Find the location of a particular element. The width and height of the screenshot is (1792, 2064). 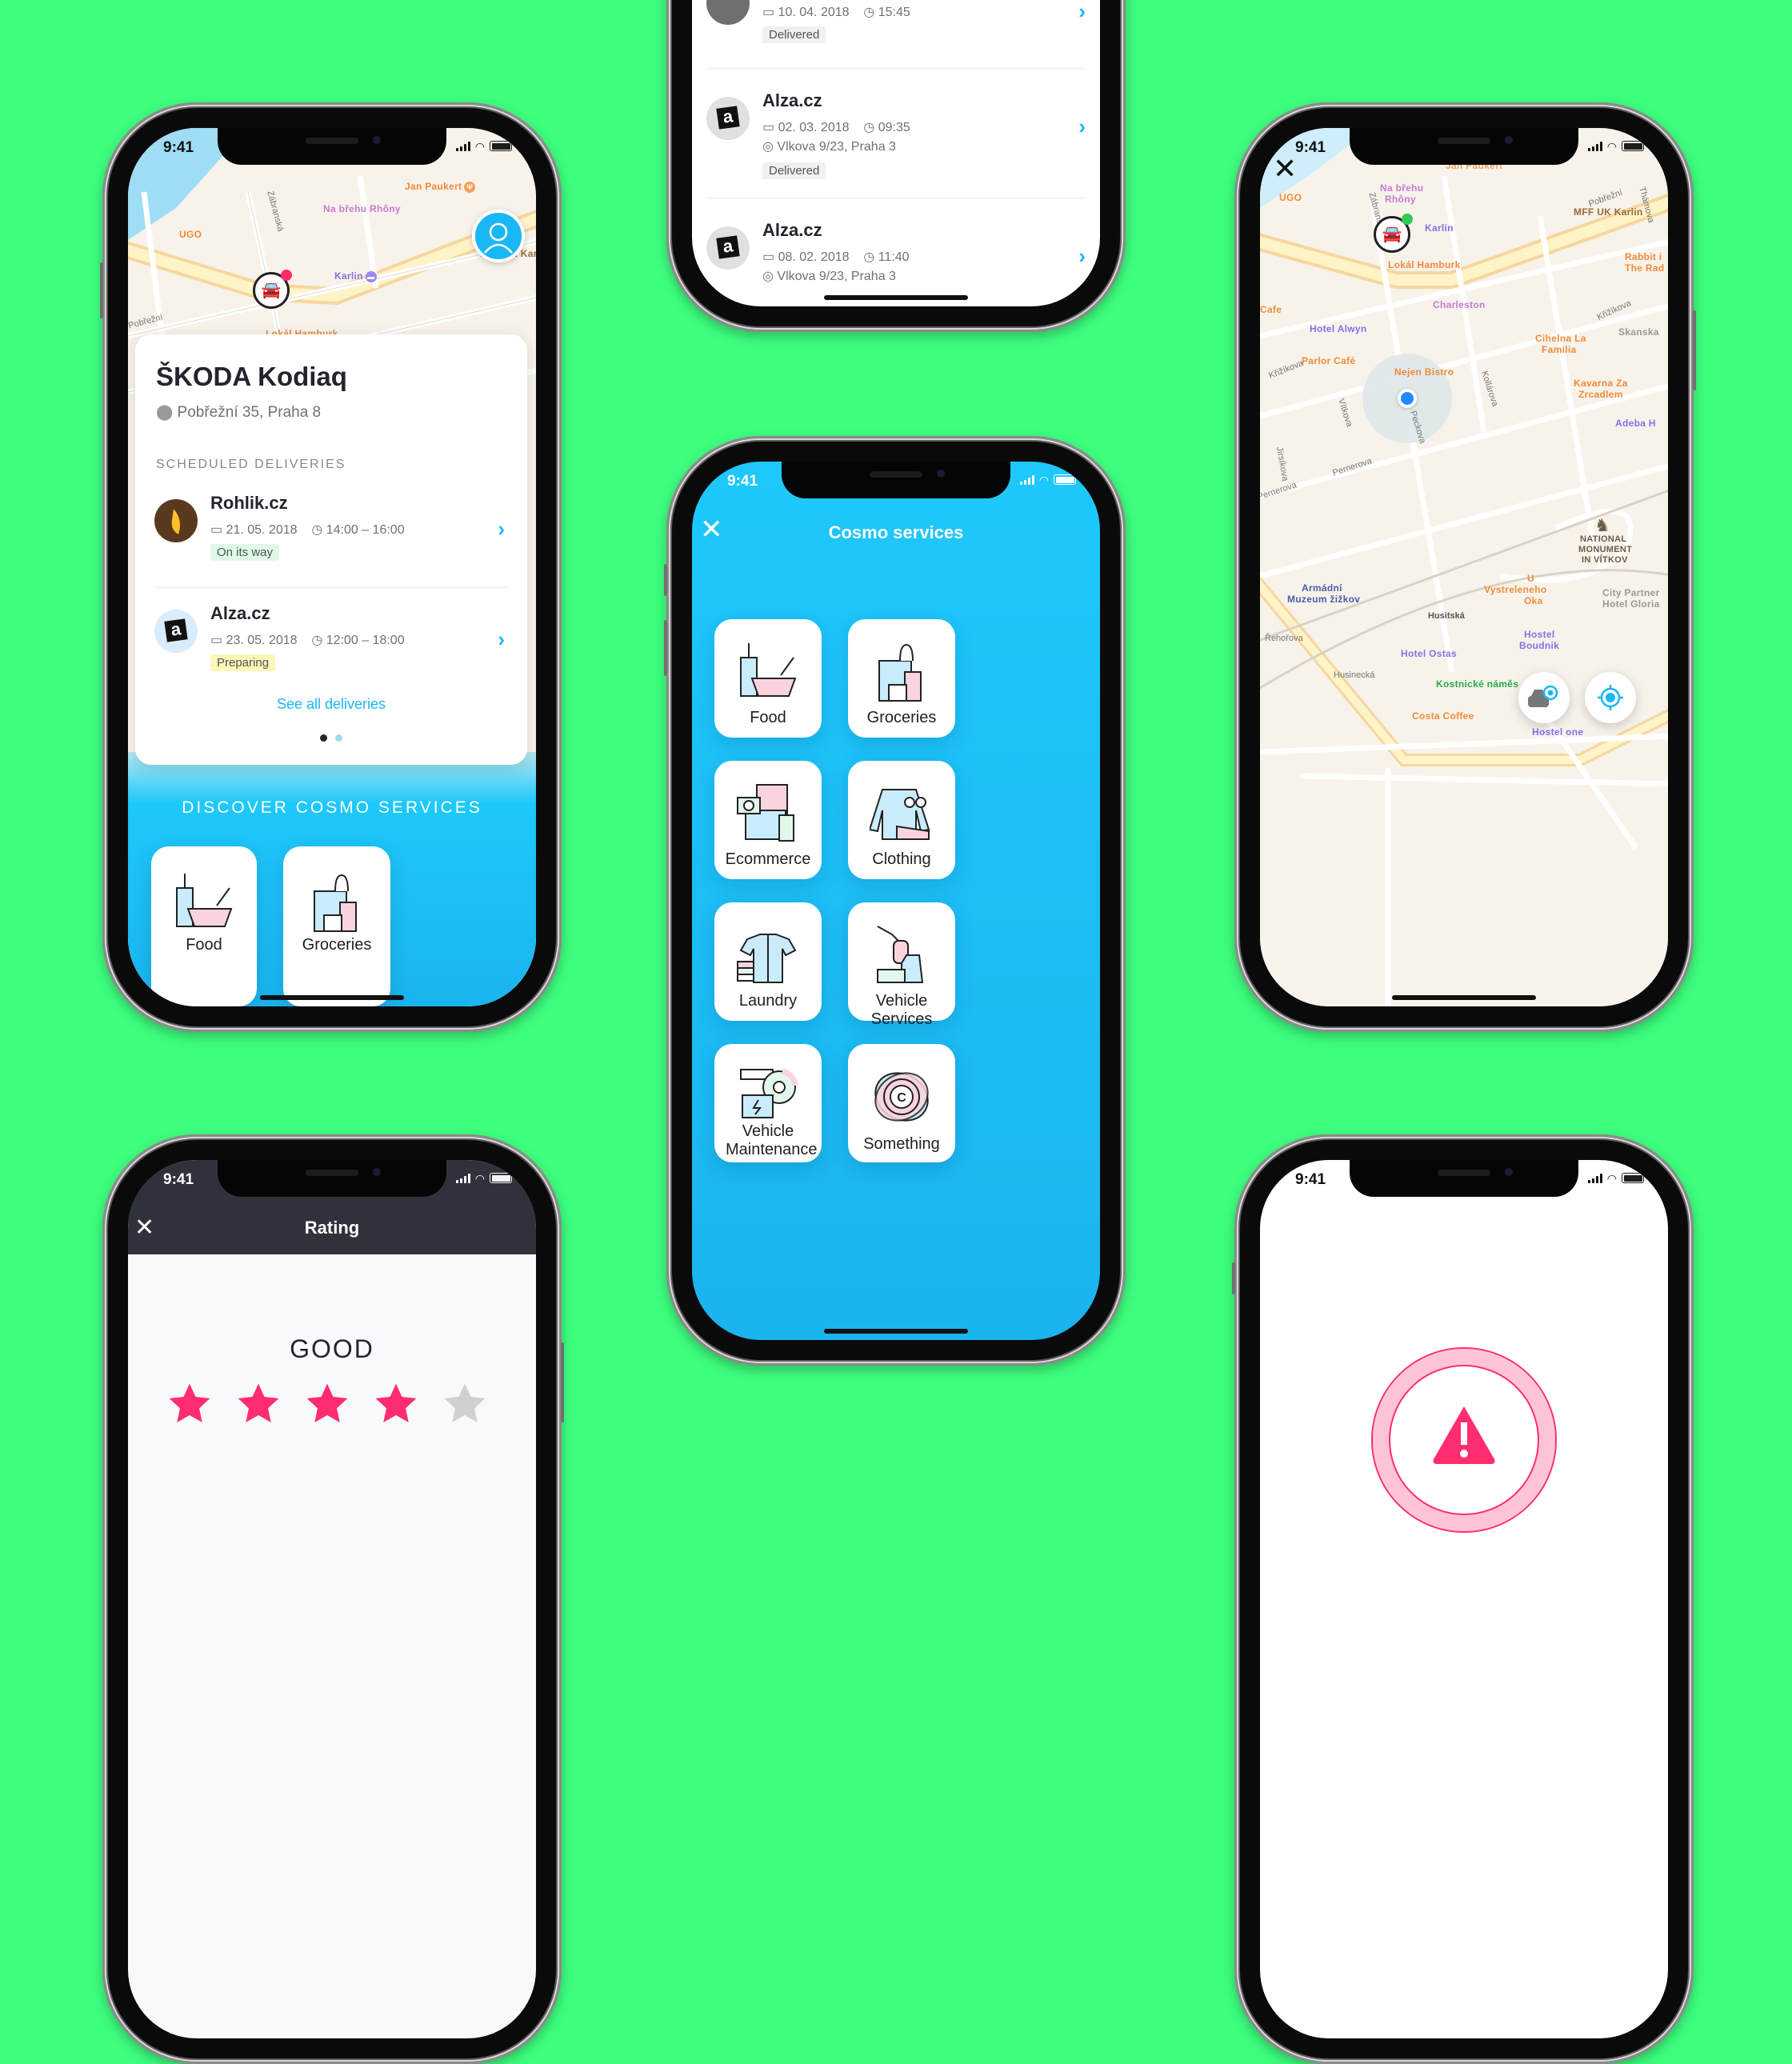

battery-icon is located at coordinates (501, 1178).